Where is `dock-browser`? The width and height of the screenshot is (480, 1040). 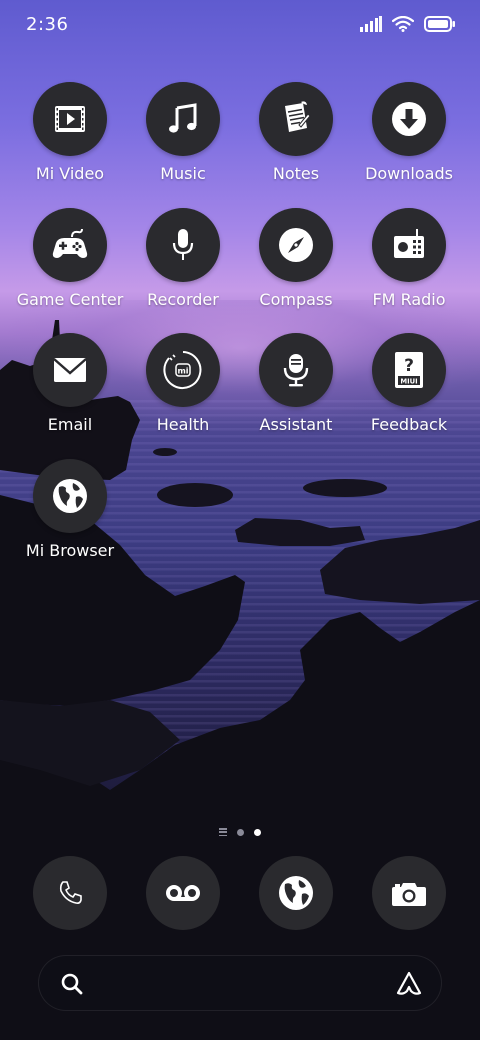 dock-browser is located at coordinates (296, 893).